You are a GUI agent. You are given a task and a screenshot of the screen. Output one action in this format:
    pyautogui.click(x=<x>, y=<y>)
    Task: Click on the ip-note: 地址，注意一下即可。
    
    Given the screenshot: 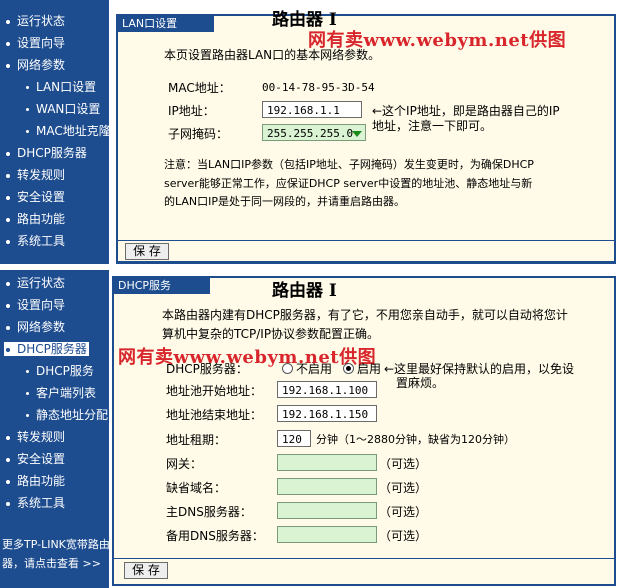 What is the action you would take?
    pyautogui.click(x=432, y=126)
    